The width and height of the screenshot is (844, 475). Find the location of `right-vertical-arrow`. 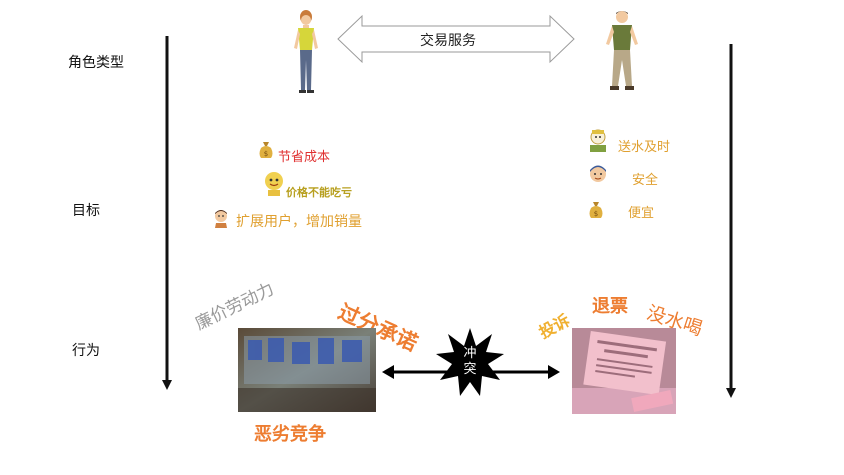

right-vertical-arrow is located at coordinates (731, 221).